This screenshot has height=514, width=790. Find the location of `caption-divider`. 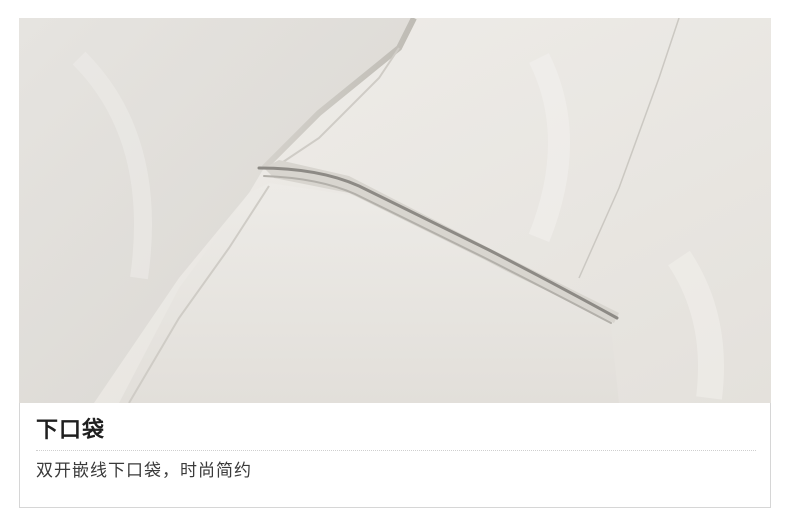

caption-divider is located at coordinates (396, 450).